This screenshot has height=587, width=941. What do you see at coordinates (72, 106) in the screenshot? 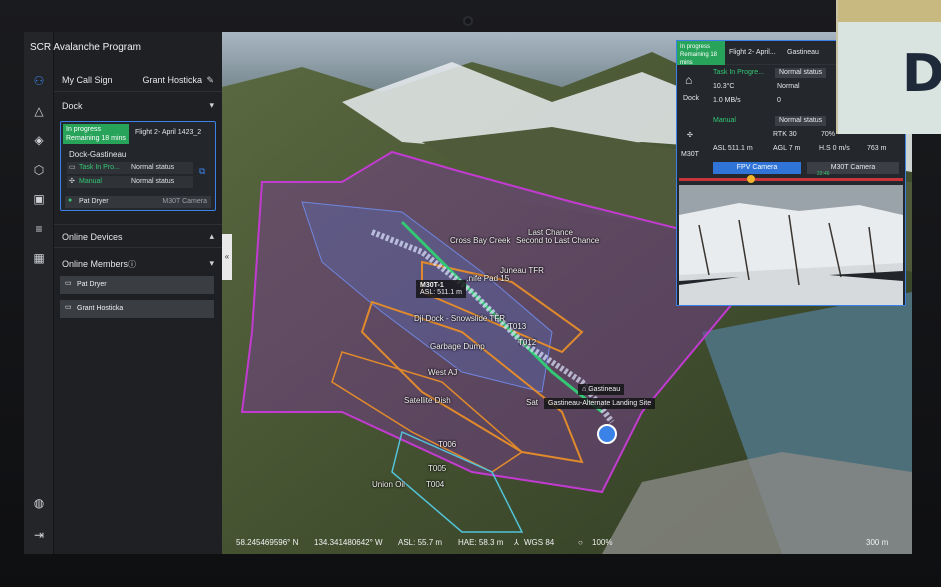
I see `dock-section-label: Dock` at bounding box center [72, 106].